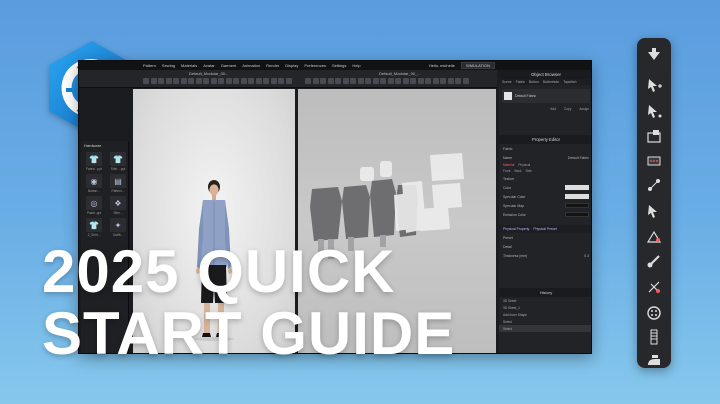 The width and height of the screenshot is (720, 404). What do you see at coordinates (189, 65) in the screenshot?
I see `menu-materials: Materials` at bounding box center [189, 65].